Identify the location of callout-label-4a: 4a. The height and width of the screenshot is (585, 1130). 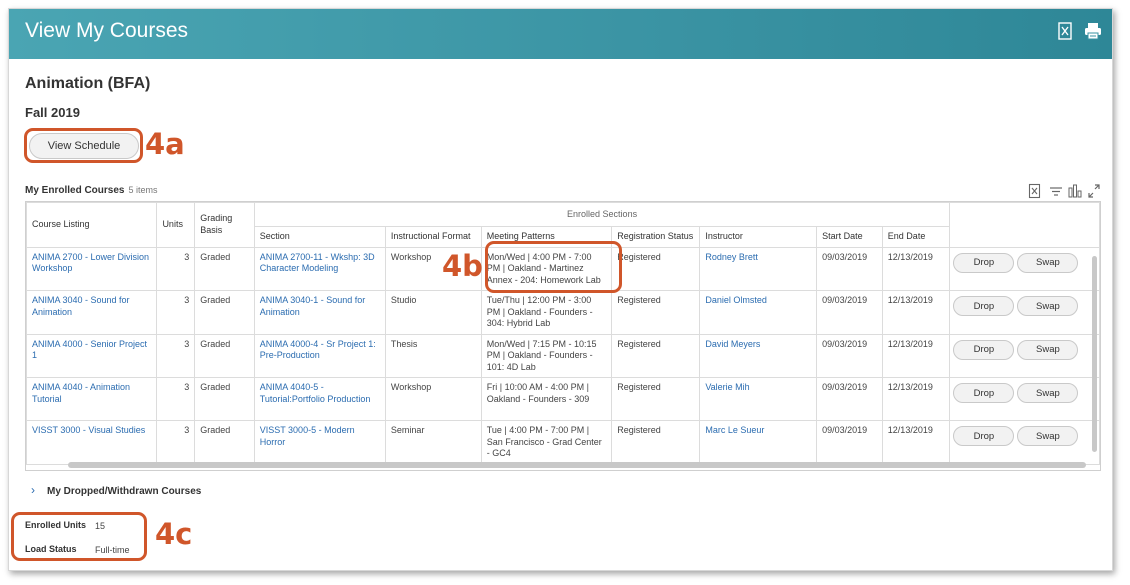
(165, 144).